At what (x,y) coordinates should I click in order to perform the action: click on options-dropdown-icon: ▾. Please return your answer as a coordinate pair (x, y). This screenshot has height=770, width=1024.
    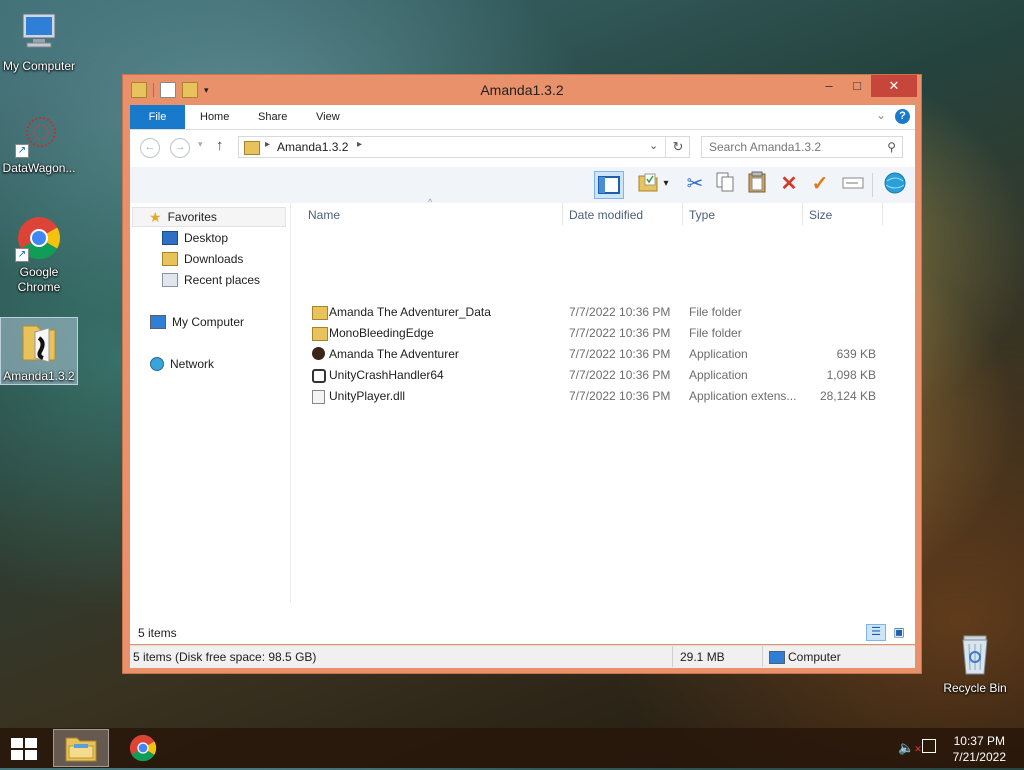
    Looking at the image, I should click on (666, 184).